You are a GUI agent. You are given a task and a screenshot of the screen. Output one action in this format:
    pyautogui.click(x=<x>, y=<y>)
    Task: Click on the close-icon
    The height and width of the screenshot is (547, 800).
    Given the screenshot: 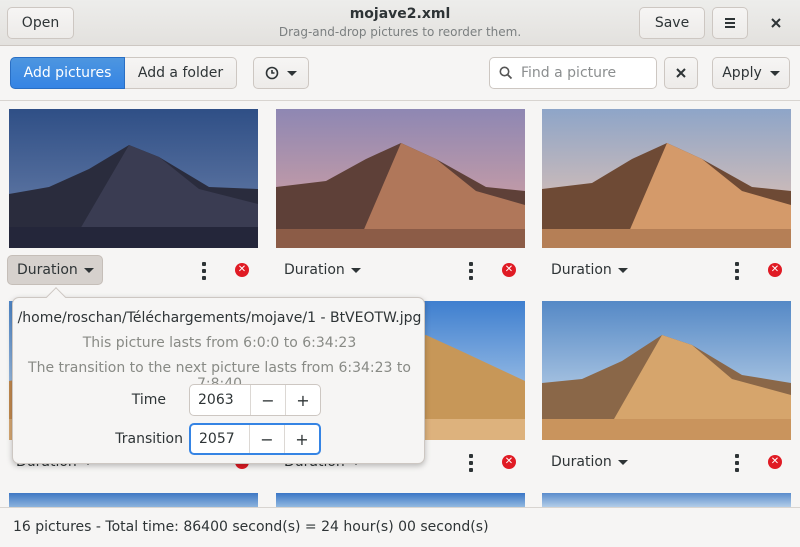 What is the action you would take?
    pyautogui.click(x=776, y=23)
    